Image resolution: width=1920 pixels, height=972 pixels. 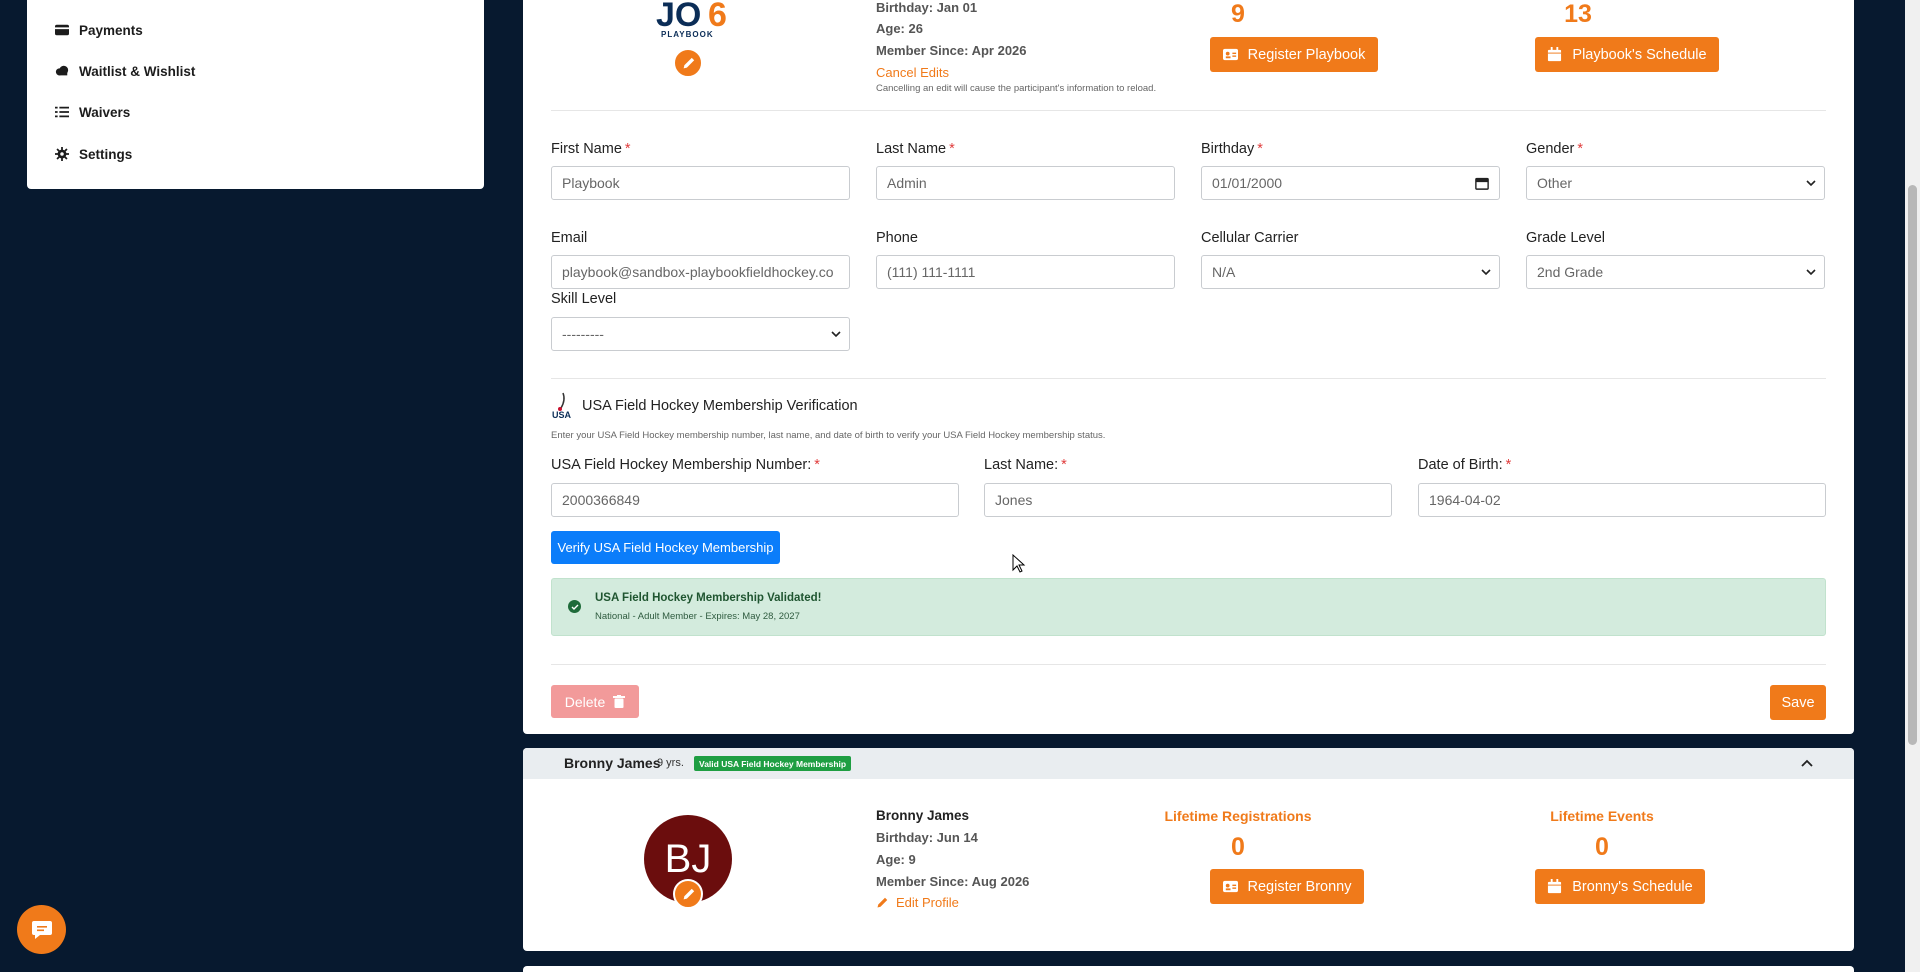 What do you see at coordinates (927, 837) in the screenshot?
I see `participant-birthday: Birthday: Jun 14` at bounding box center [927, 837].